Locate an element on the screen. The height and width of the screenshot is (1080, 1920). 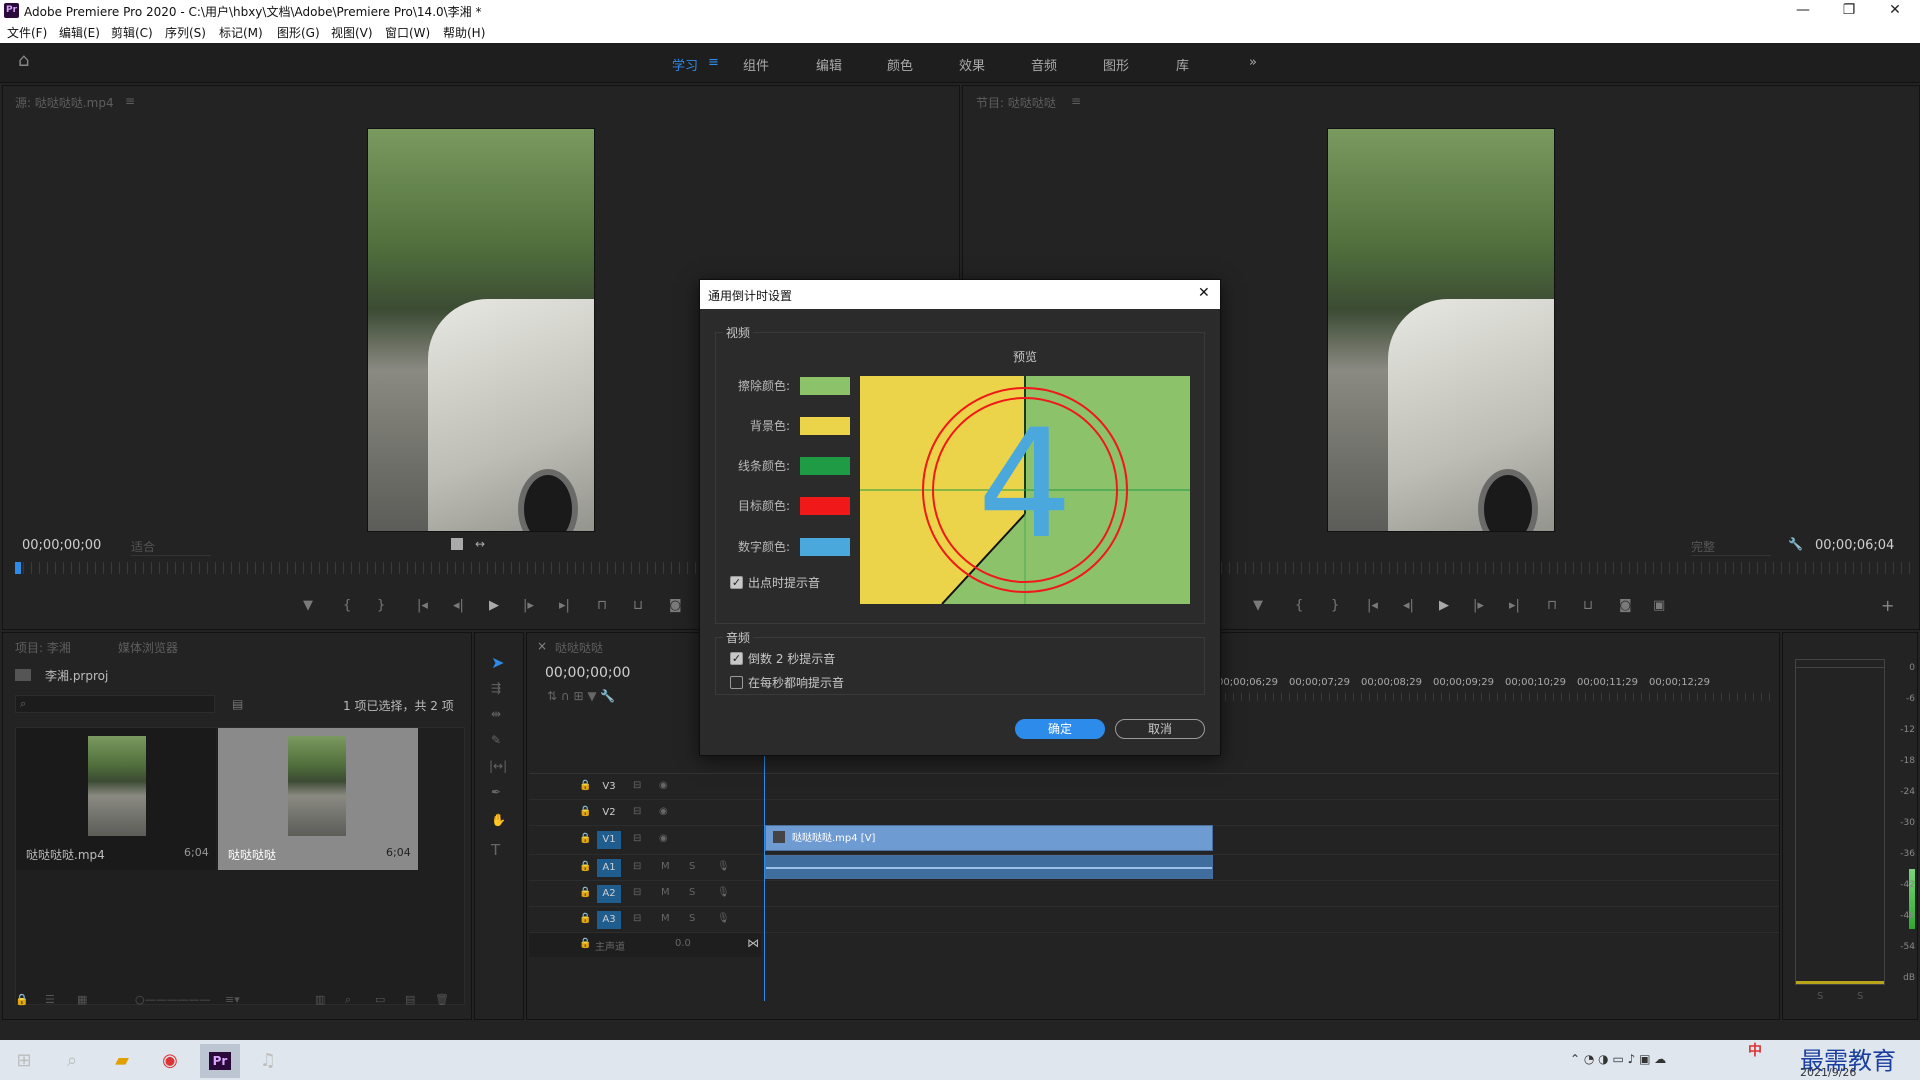
premiere-taskbar-icon: Pr is located at coordinates (220, 1061).